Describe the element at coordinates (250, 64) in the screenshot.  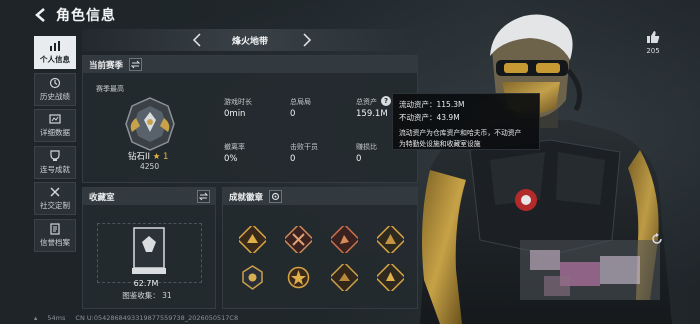
I see `panel-header: 当前赛季` at that location.